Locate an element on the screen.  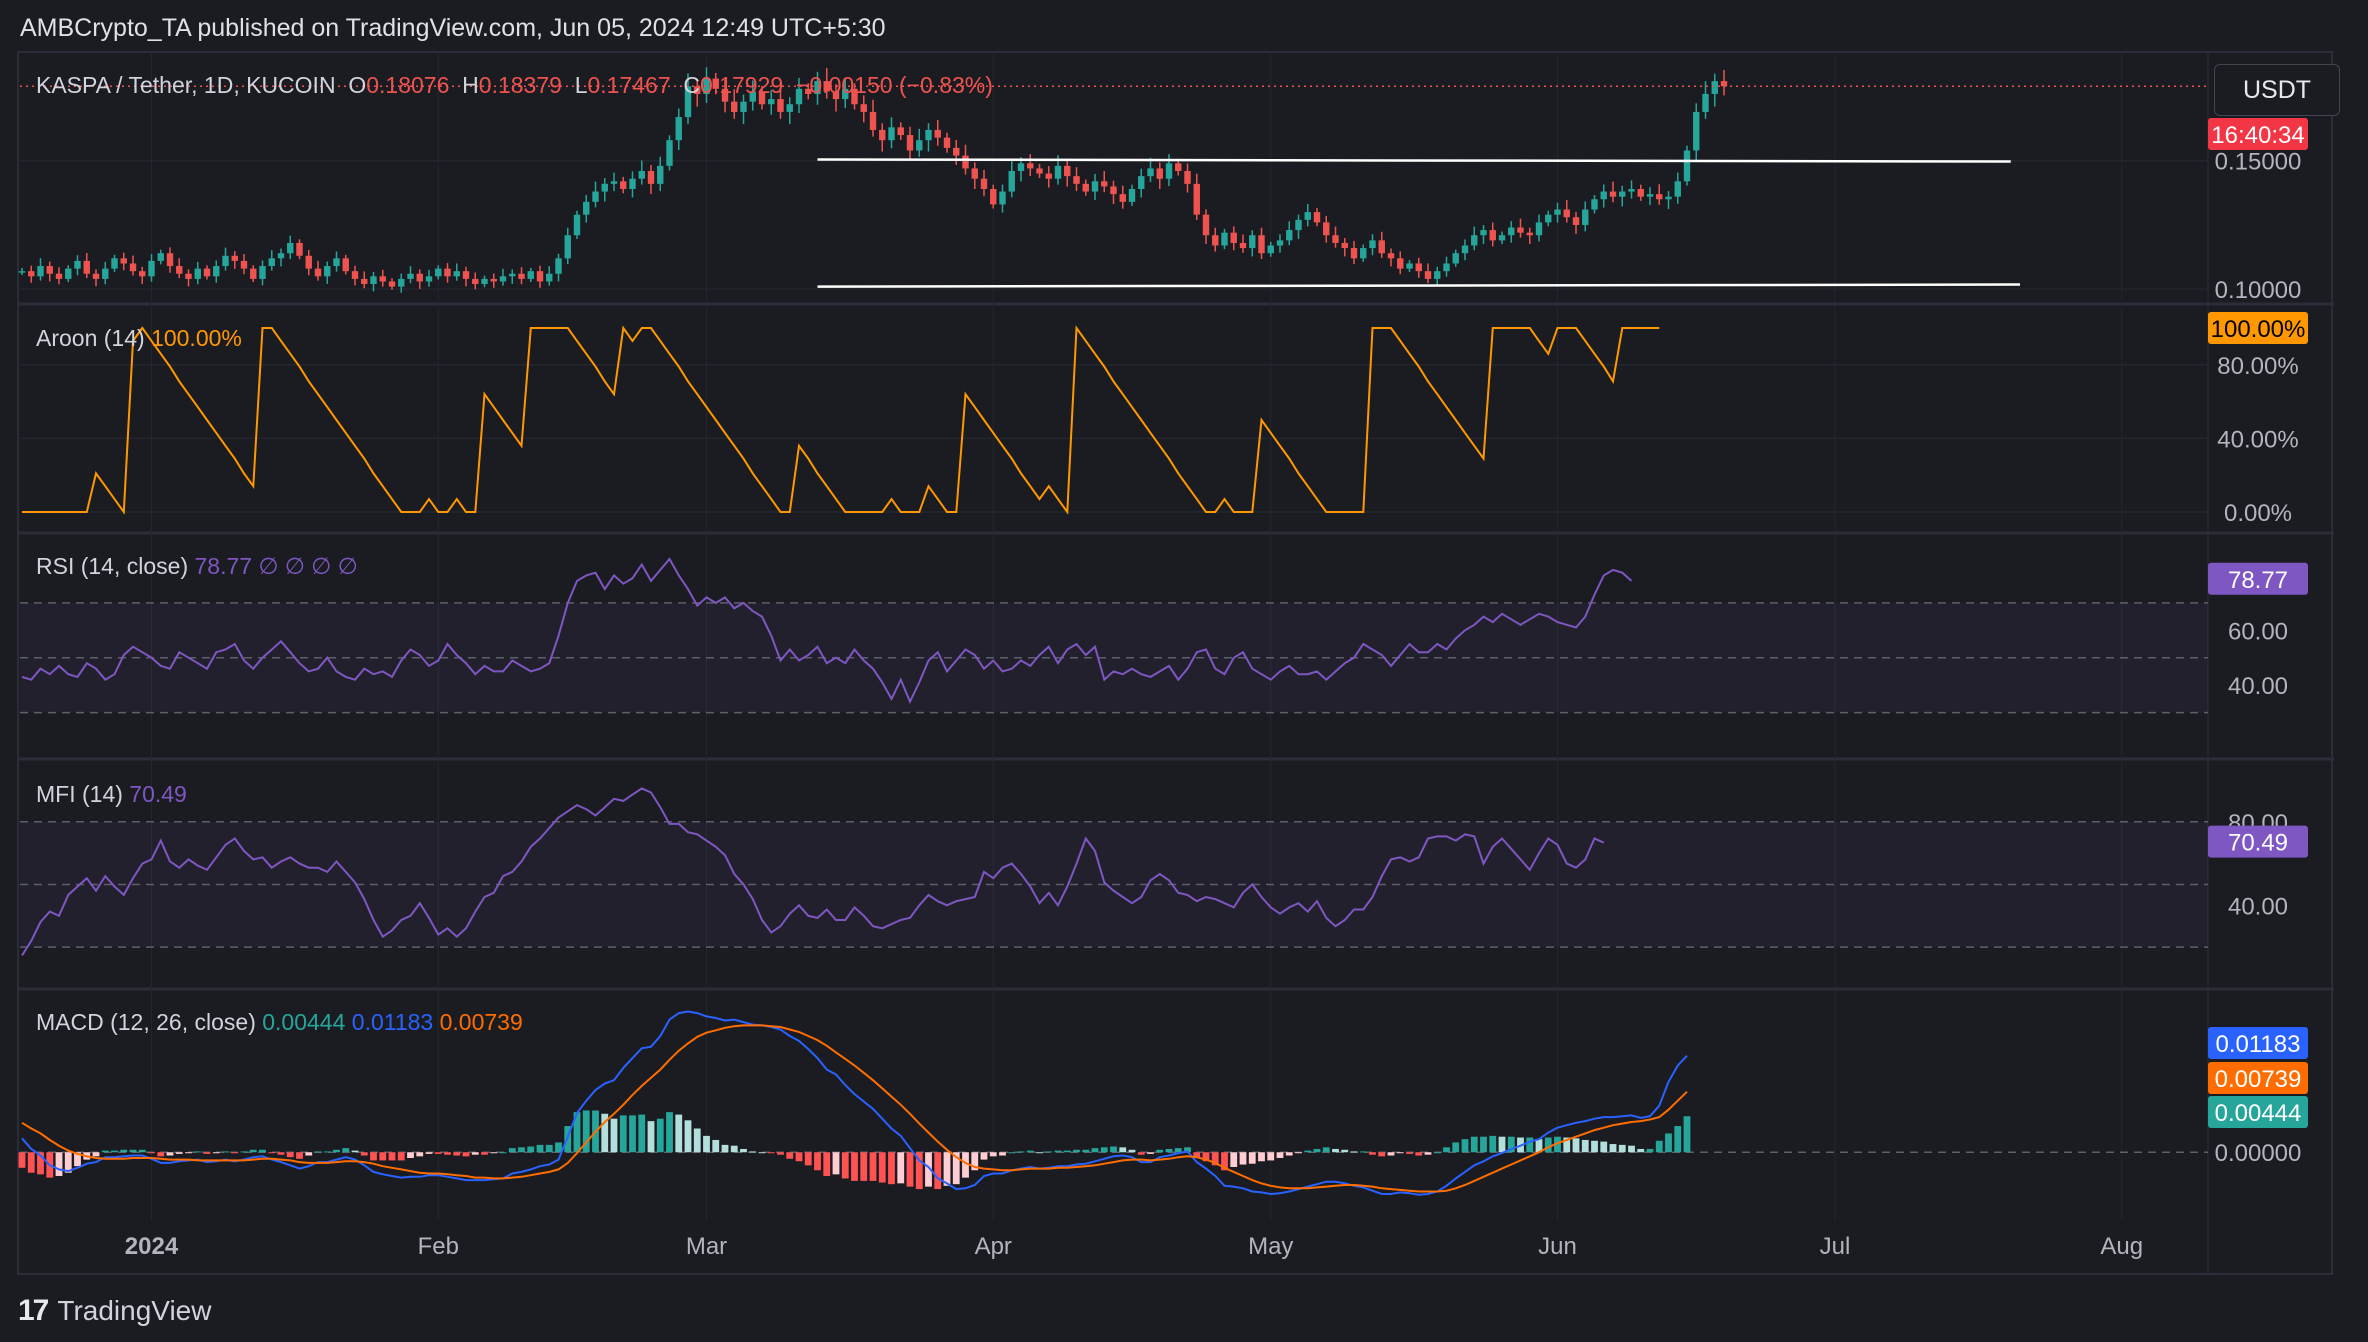
x-axis-label: Feb is located at coordinates (438, 1246).